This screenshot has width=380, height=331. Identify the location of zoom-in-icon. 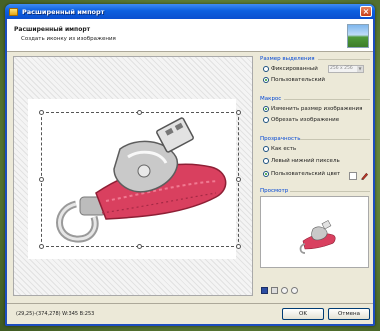
(284, 290).